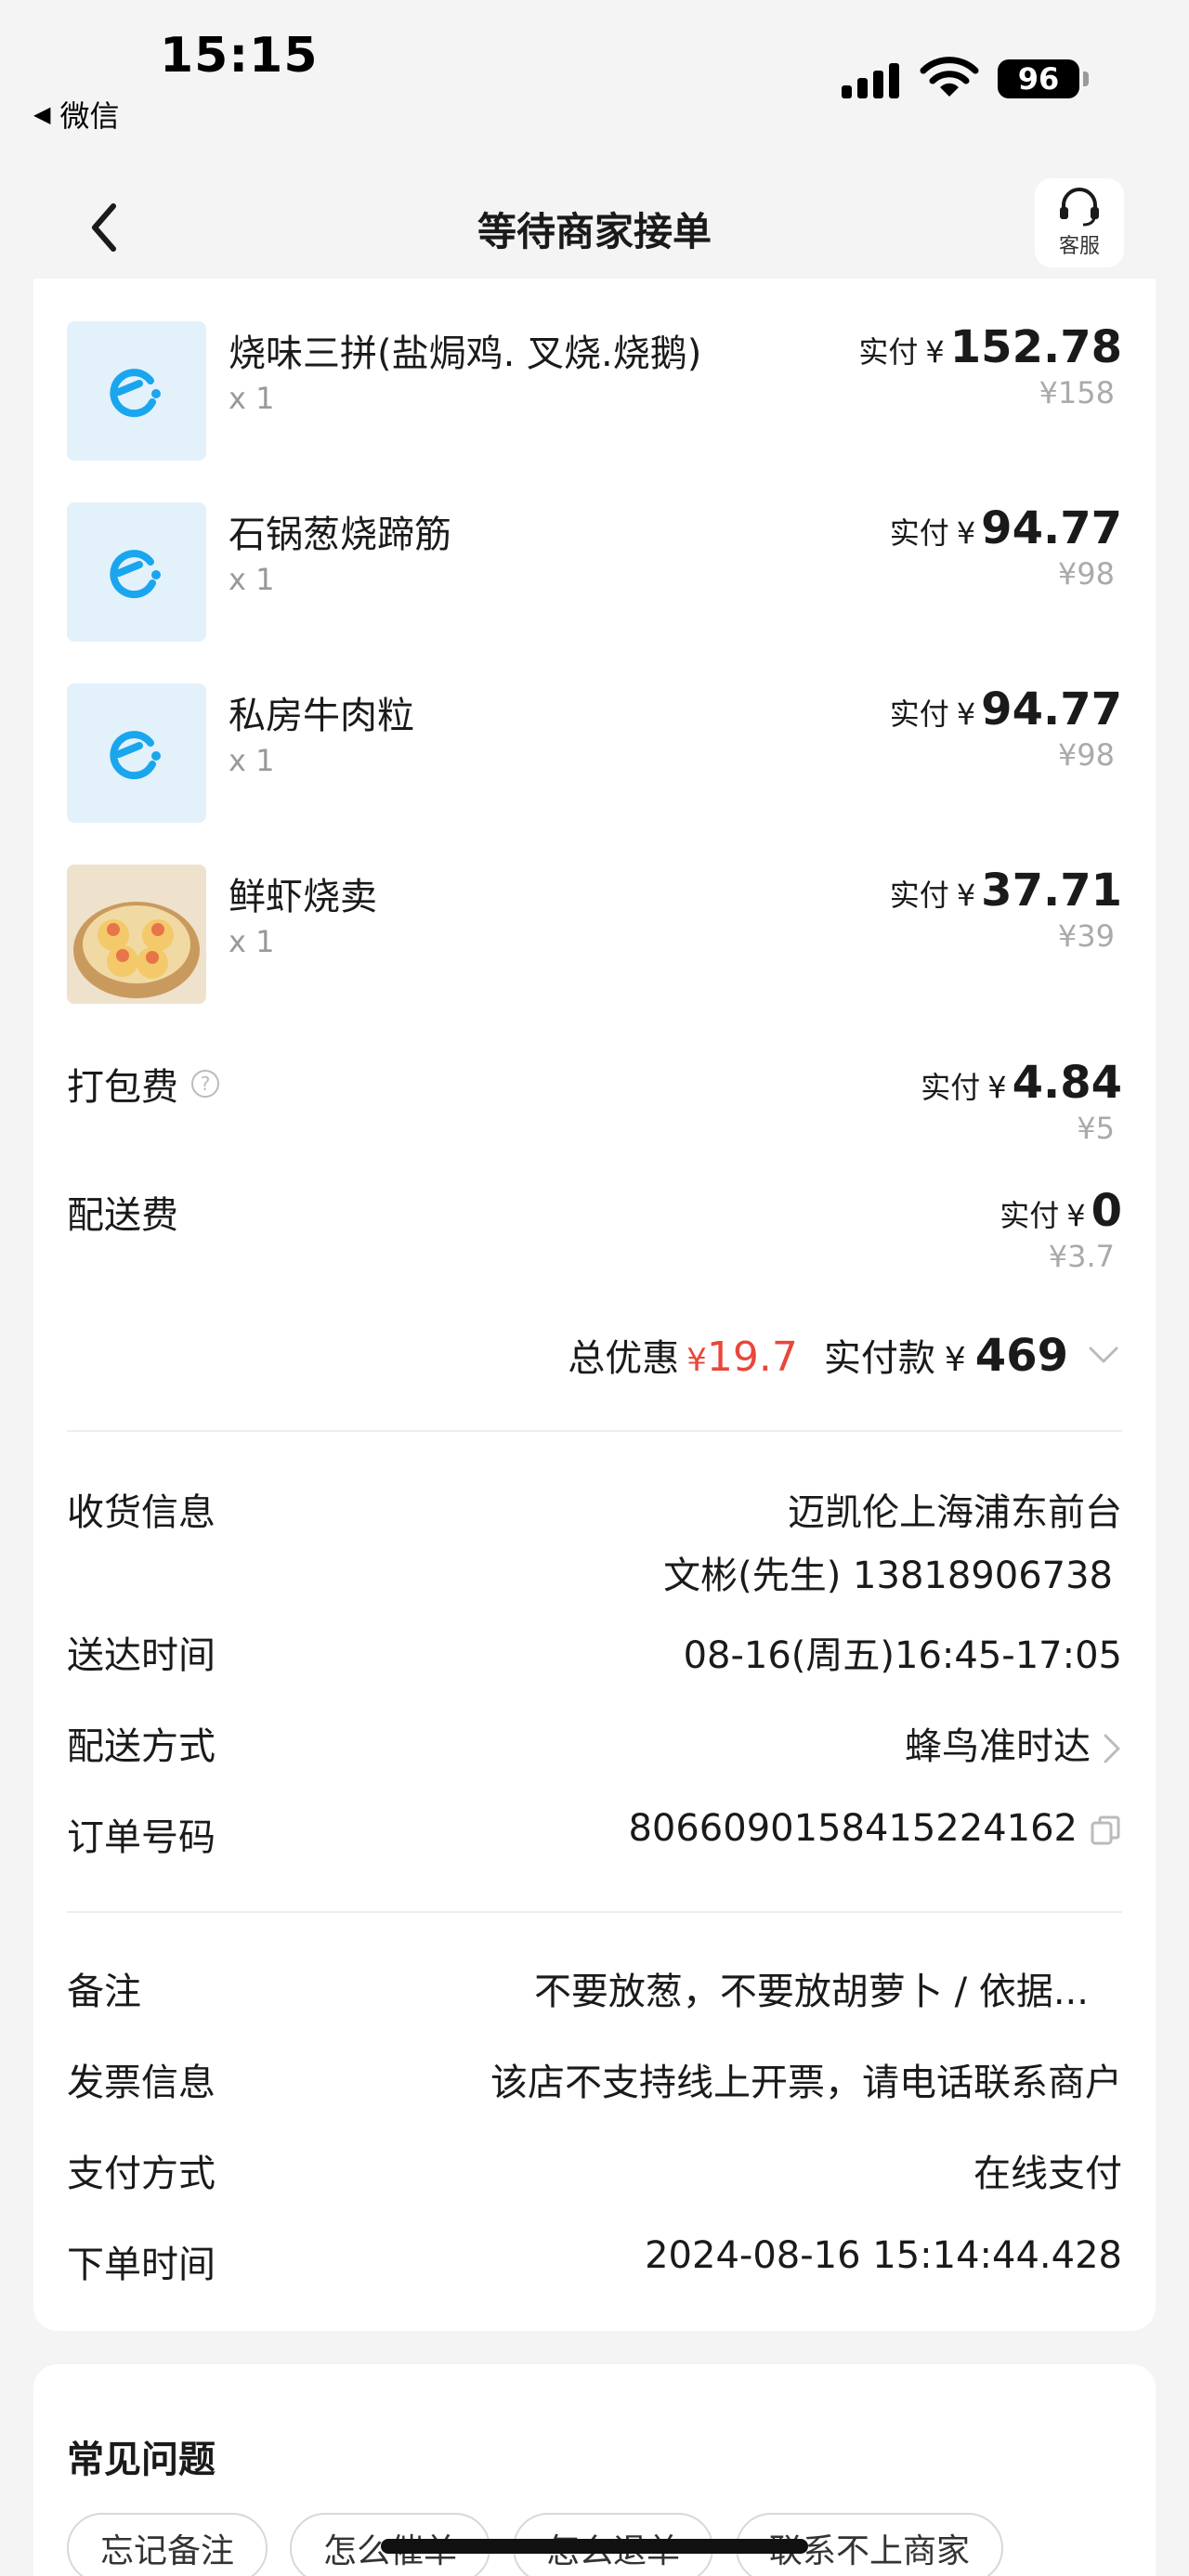  I want to click on item-price: 实付 ¥152.78 ¥158, so click(990, 365).